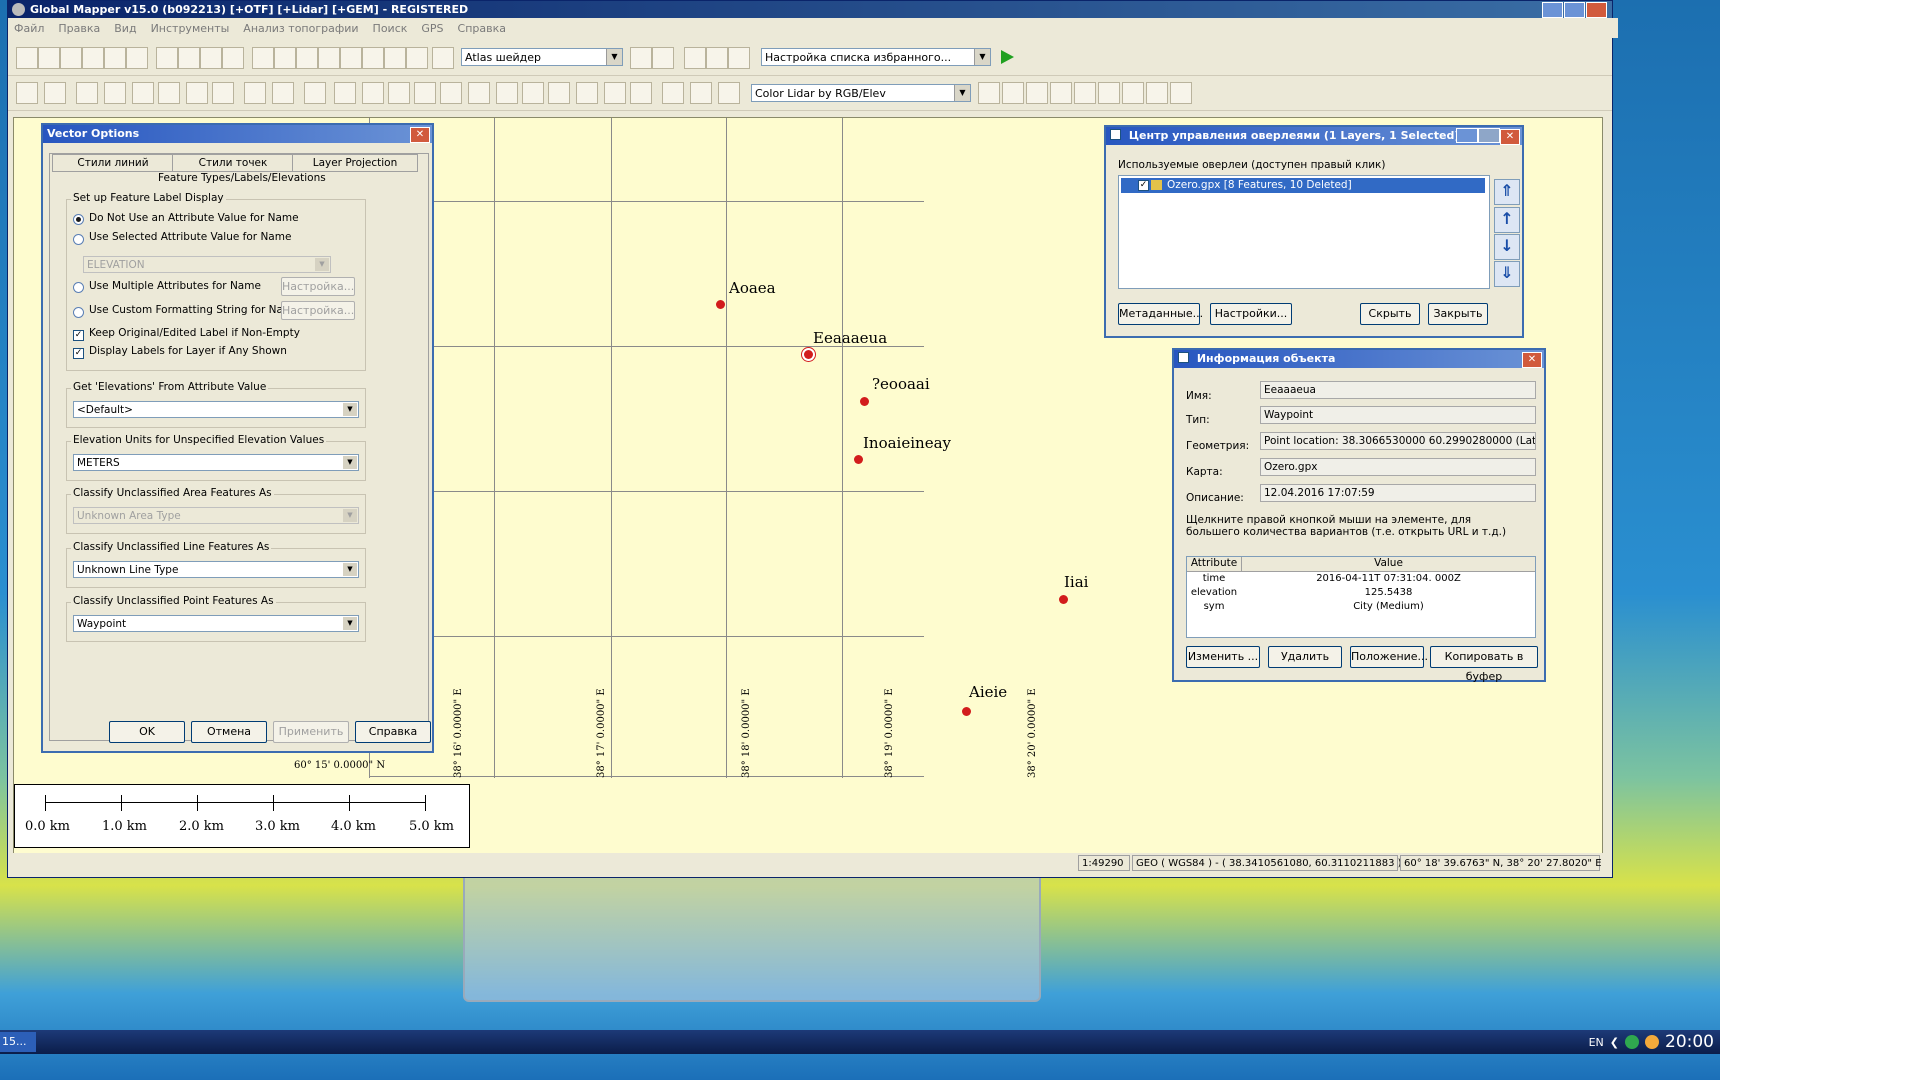  Describe the element at coordinates (71, 58) in the screenshot. I see `globe-icon` at that location.